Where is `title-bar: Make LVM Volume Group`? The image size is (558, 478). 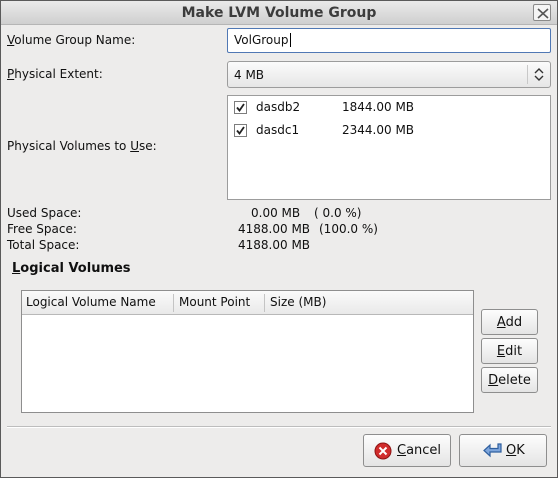
title-bar: Make LVM Volume Group is located at coordinates (279, 13).